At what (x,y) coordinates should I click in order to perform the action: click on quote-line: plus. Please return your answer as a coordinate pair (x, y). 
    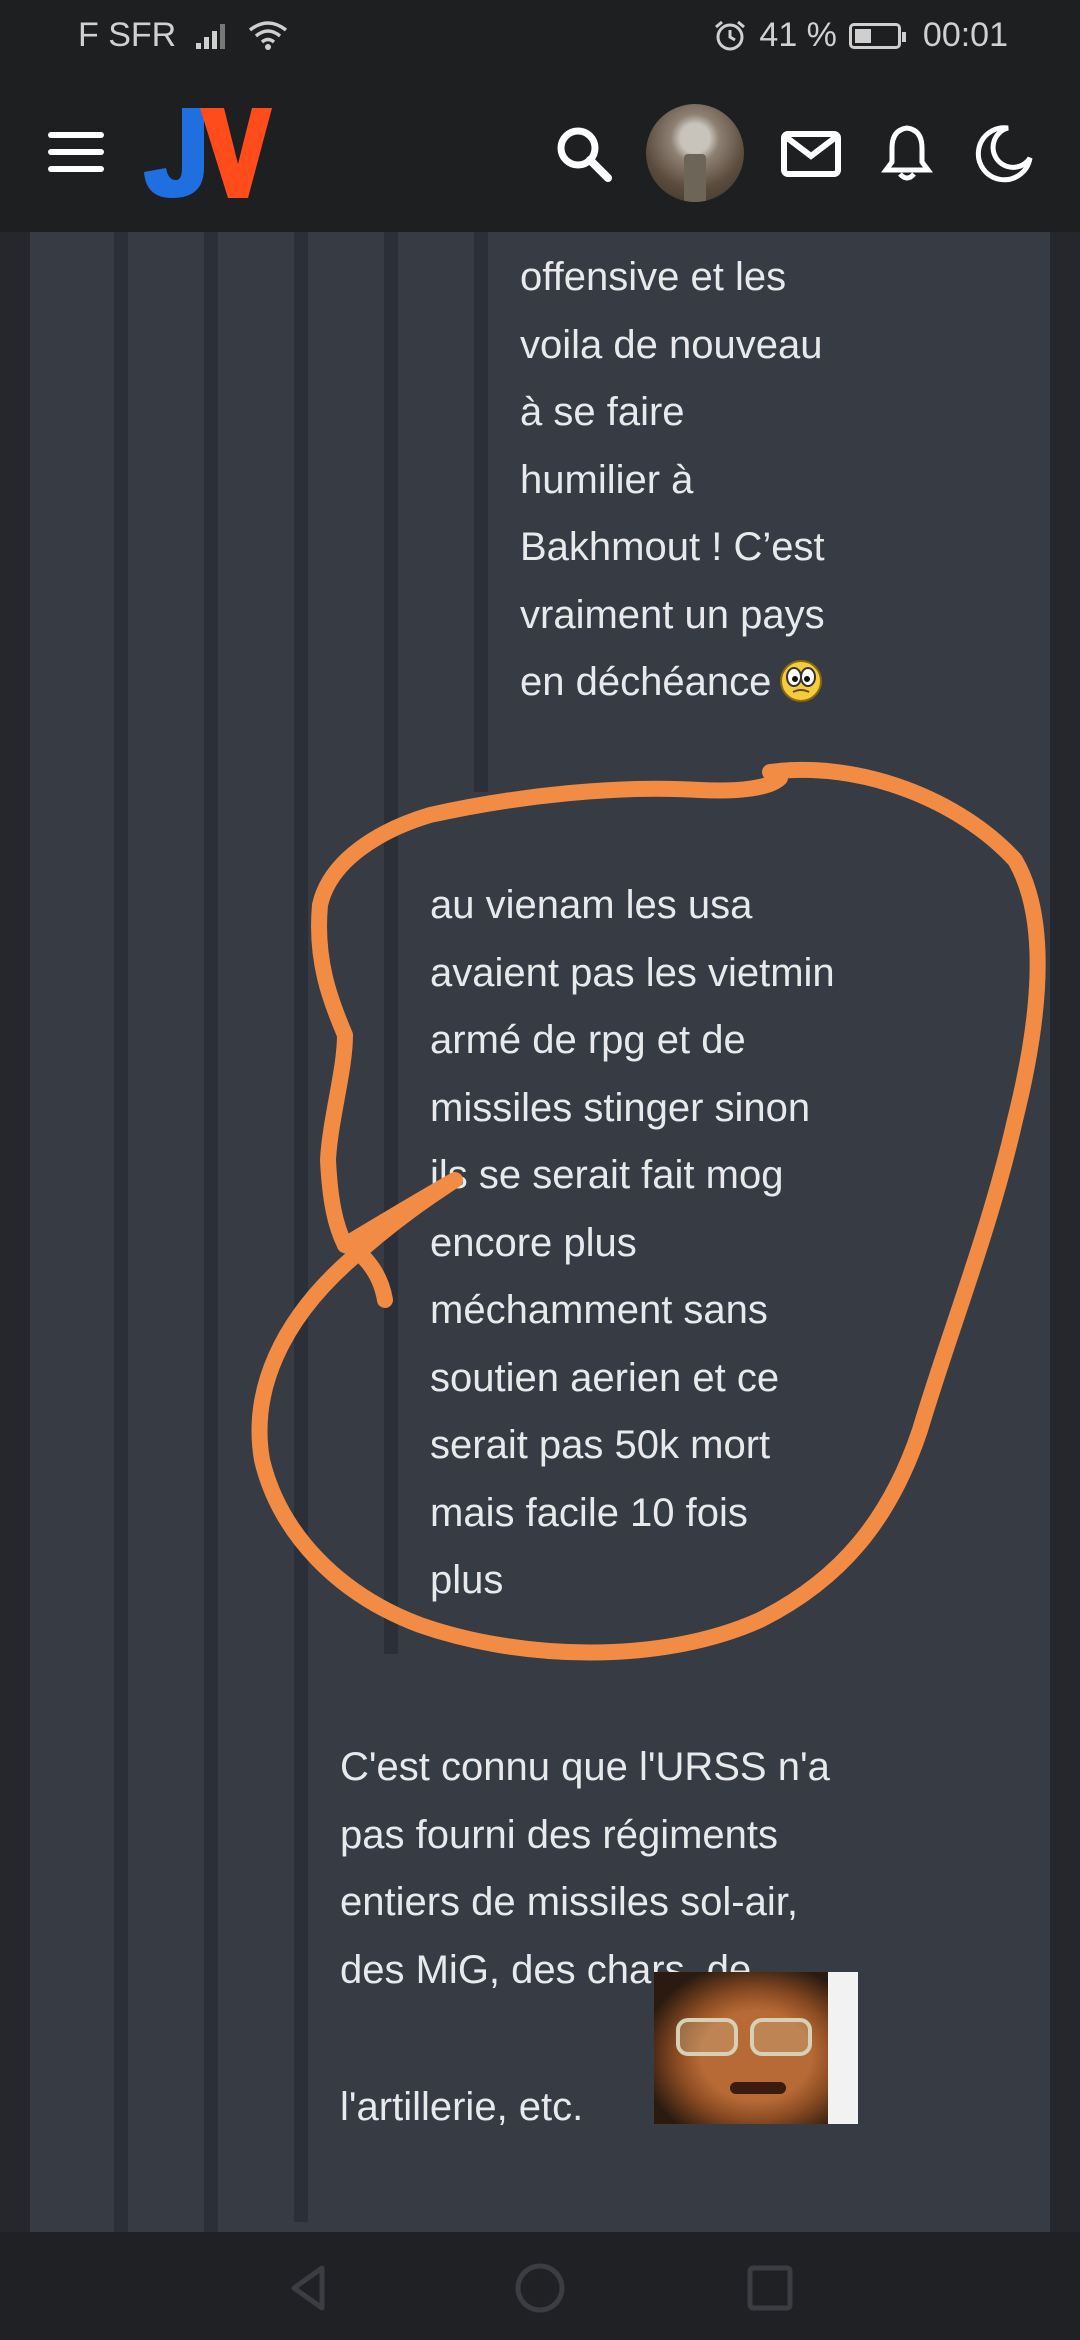
    Looking at the image, I should click on (467, 1580).